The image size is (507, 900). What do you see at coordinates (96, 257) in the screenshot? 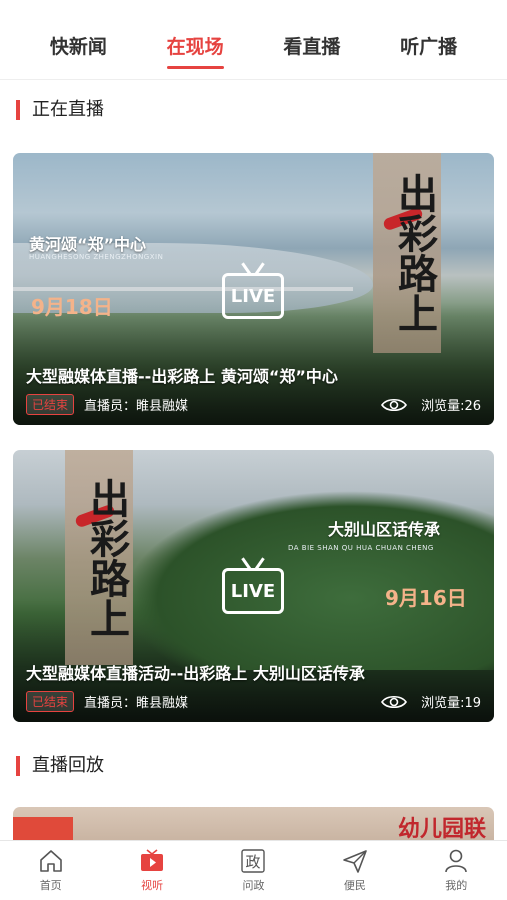
I see `overlay-subtitle: HUANGHESONG ZHENGZHONGXIN` at bounding box center [96, 257].